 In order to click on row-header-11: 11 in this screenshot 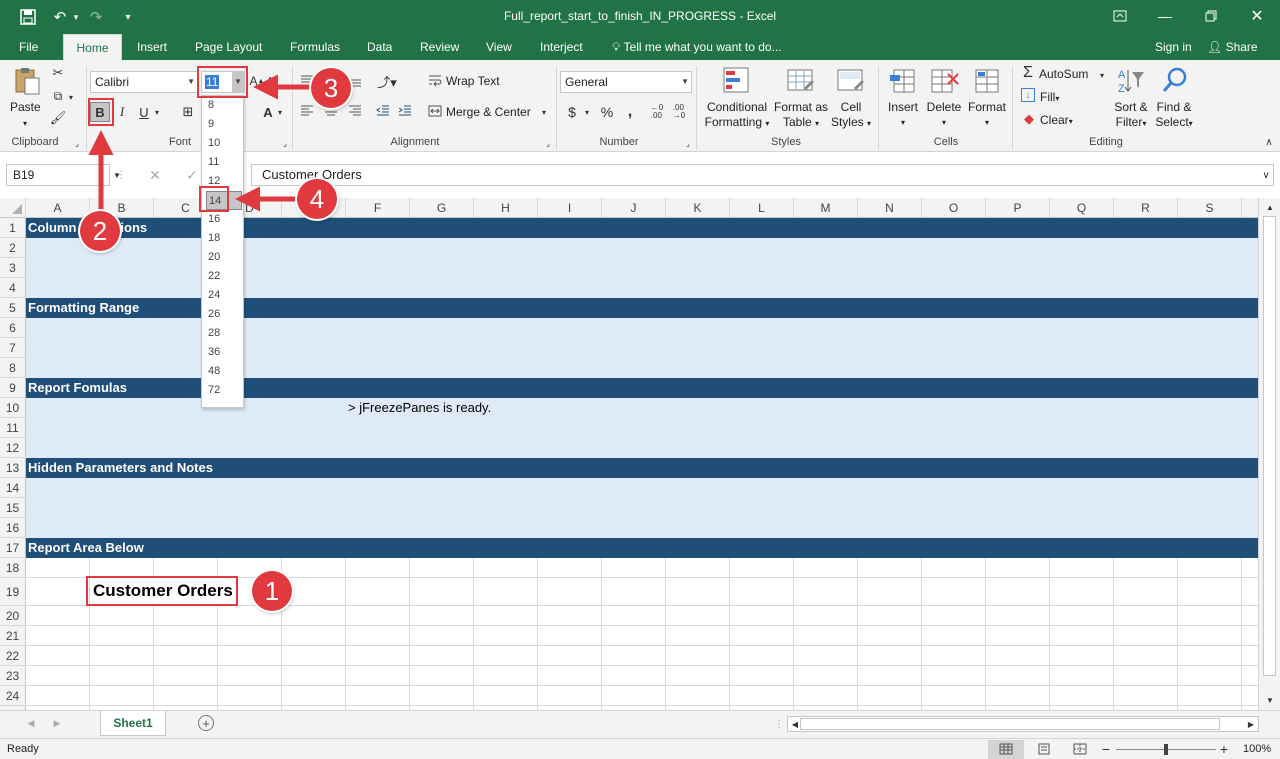, I will do `click(13, 428)`.